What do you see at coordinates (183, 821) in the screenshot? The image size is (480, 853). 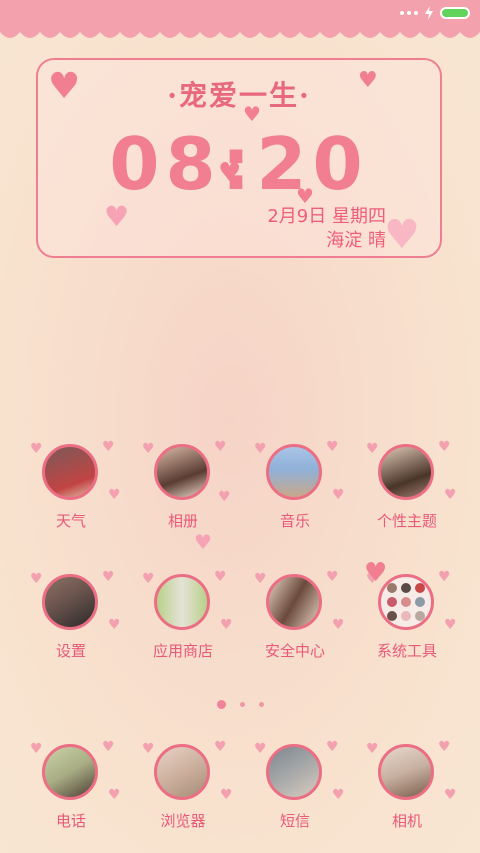 I see `app-label: 浏览器` at bounding box center [183, 821].